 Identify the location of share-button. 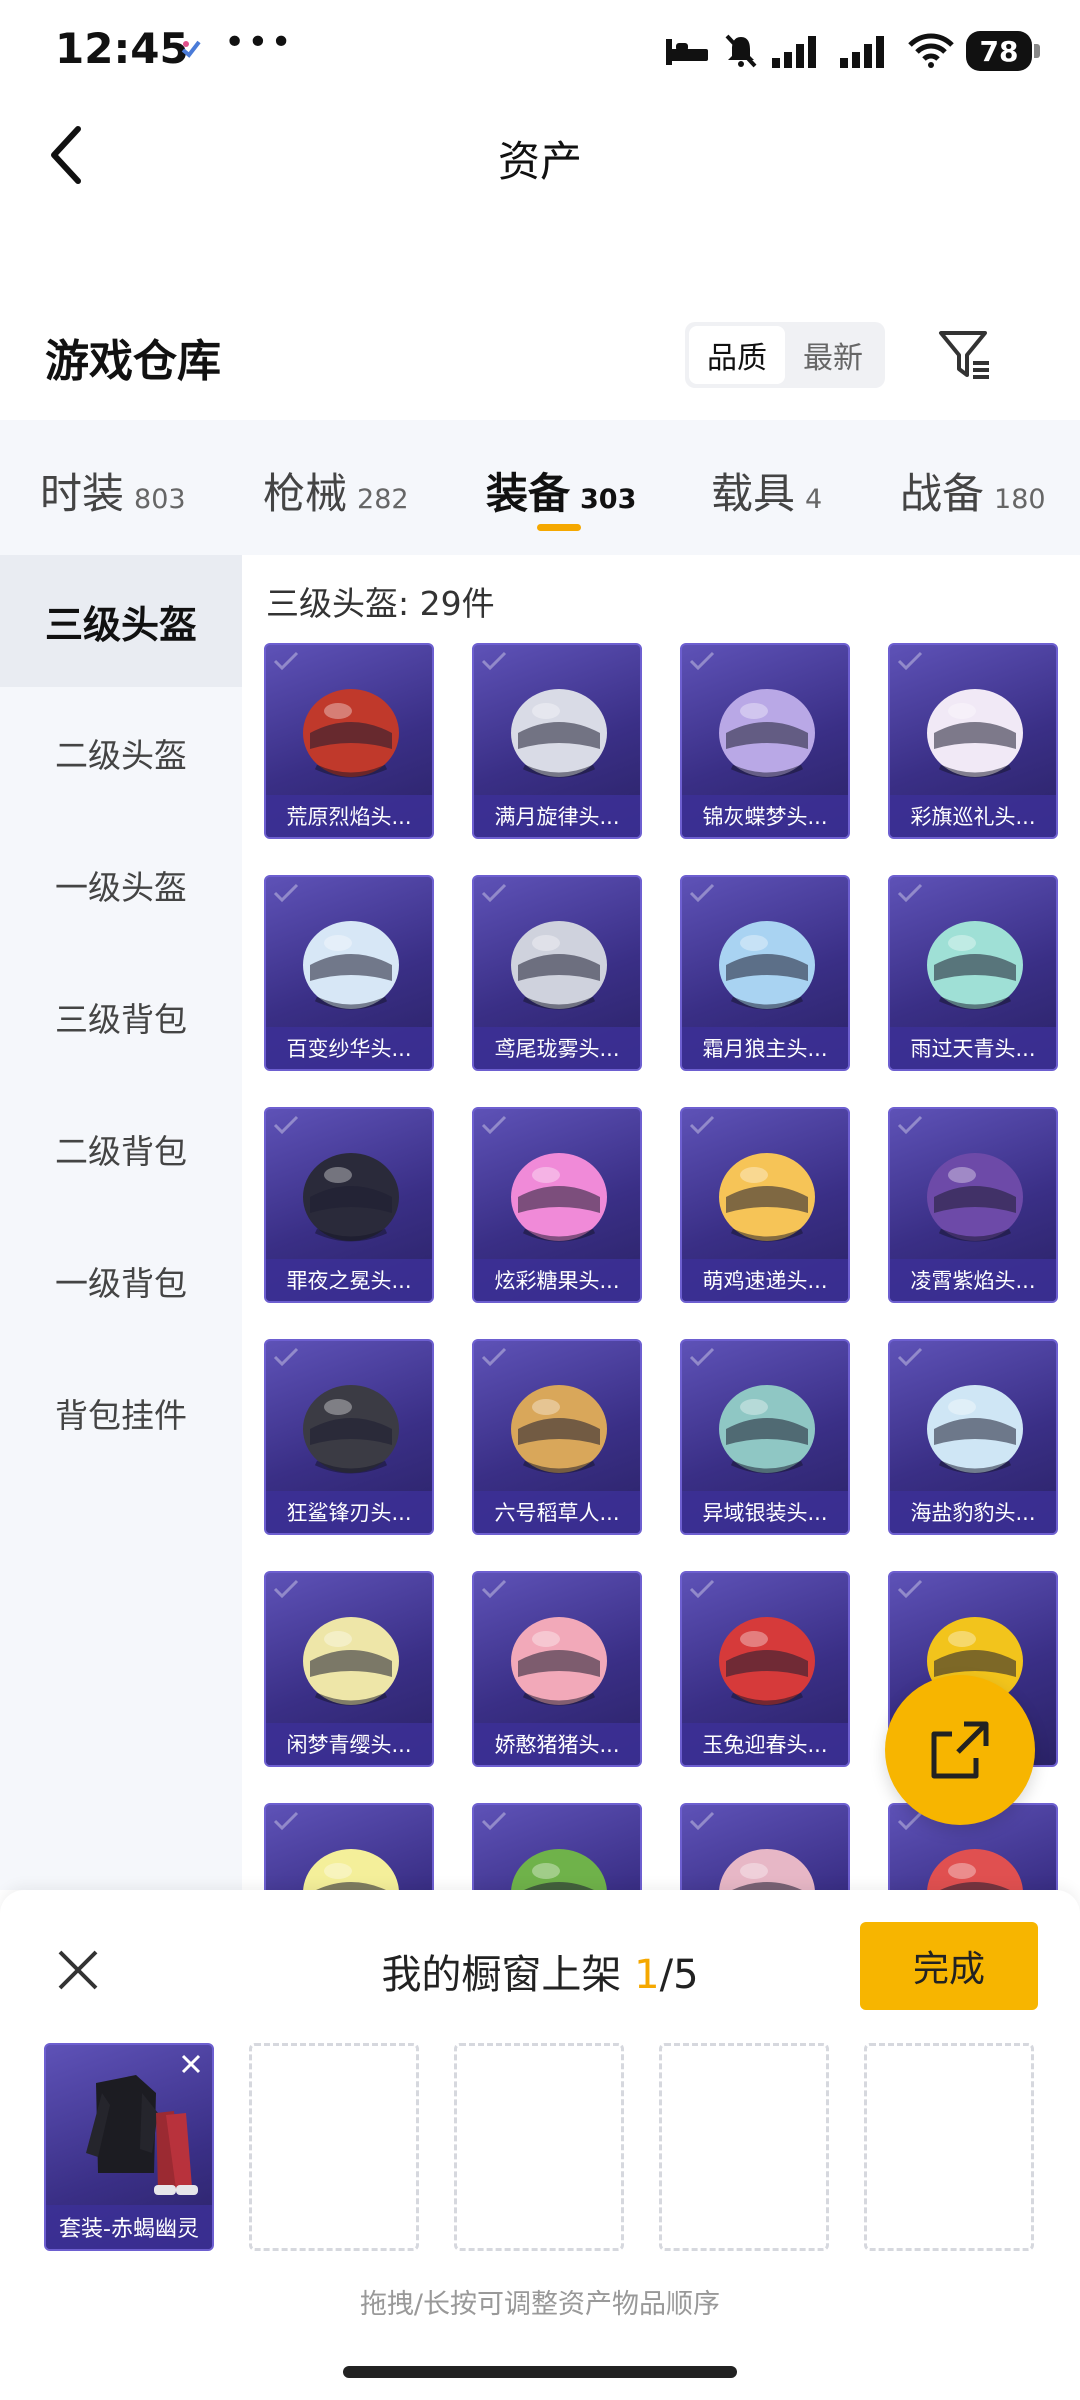
(960, 1750).